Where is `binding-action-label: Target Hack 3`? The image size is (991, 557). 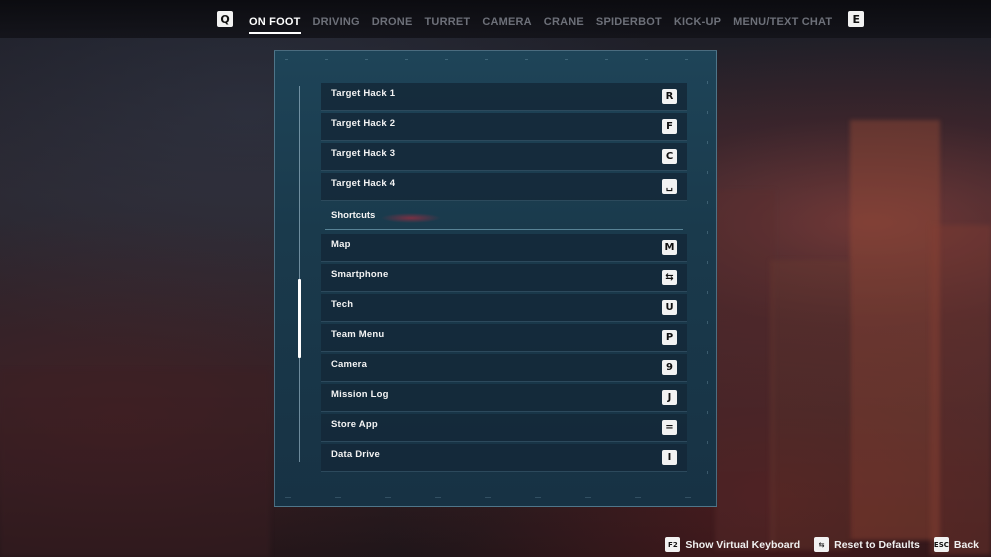
binding-action-label: Target Hack 3 is located at coordinates (363, 153).